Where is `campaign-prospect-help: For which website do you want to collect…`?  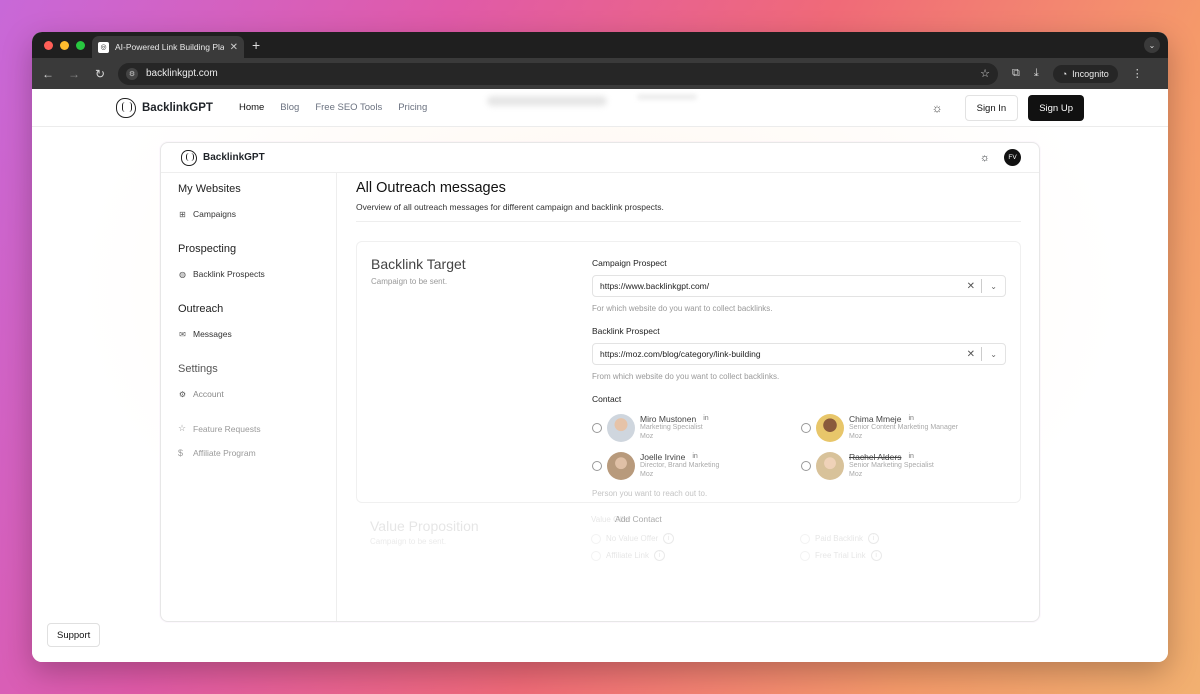 campaign-prospect-help: For which website do you want to collect… is located at coordinates (682, 308).